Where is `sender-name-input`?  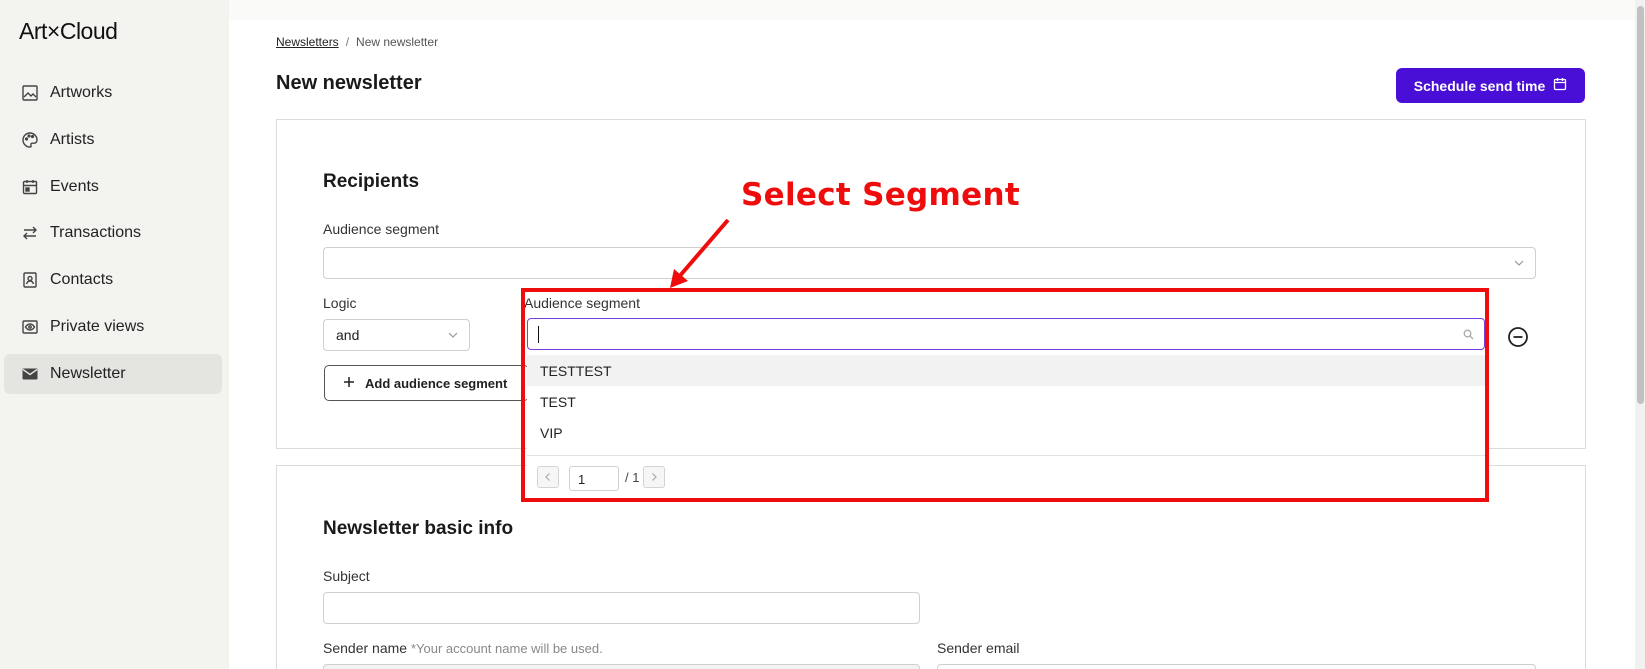
sender-name-input is located at coordinates (621, 666).